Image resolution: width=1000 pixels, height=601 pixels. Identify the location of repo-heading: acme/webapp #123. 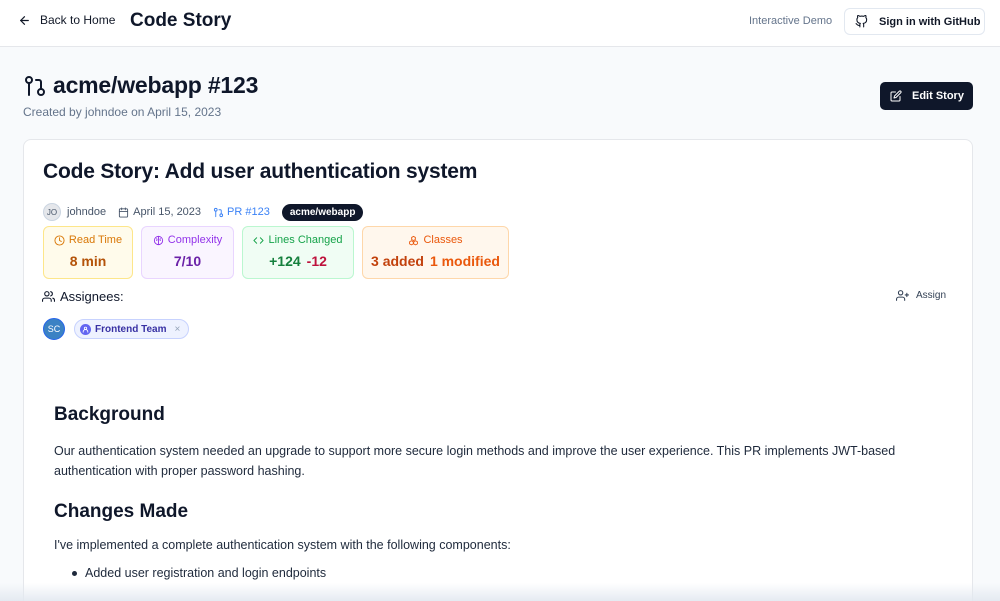
(140, 85).